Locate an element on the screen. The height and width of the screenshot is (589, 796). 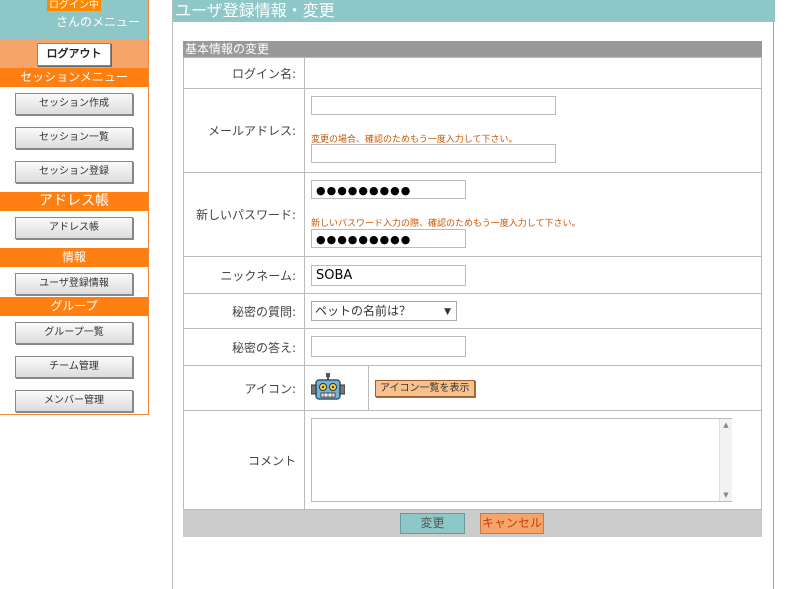
form-footer: 変更 キャンセル is located at coordinates (472, 523).